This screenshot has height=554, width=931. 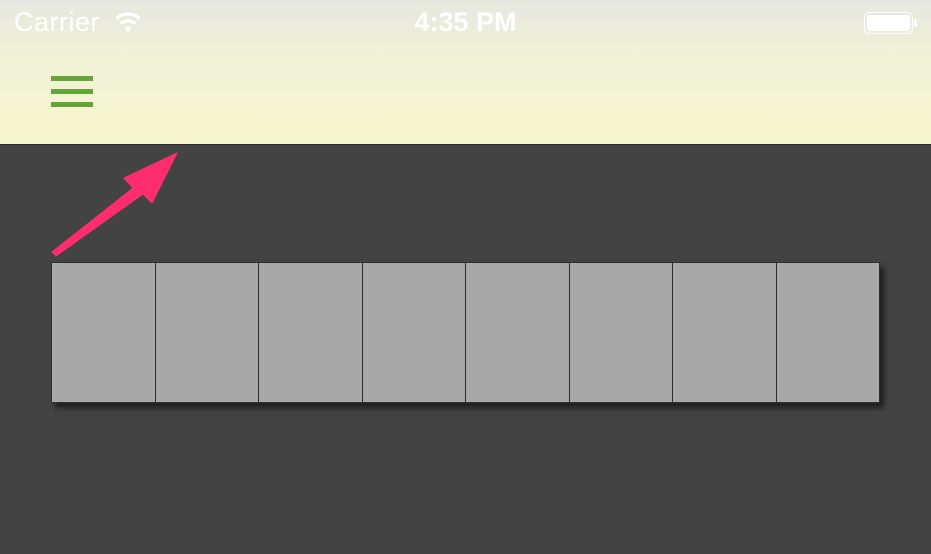 I want to click on battery-level, so click(x=888, y=23).